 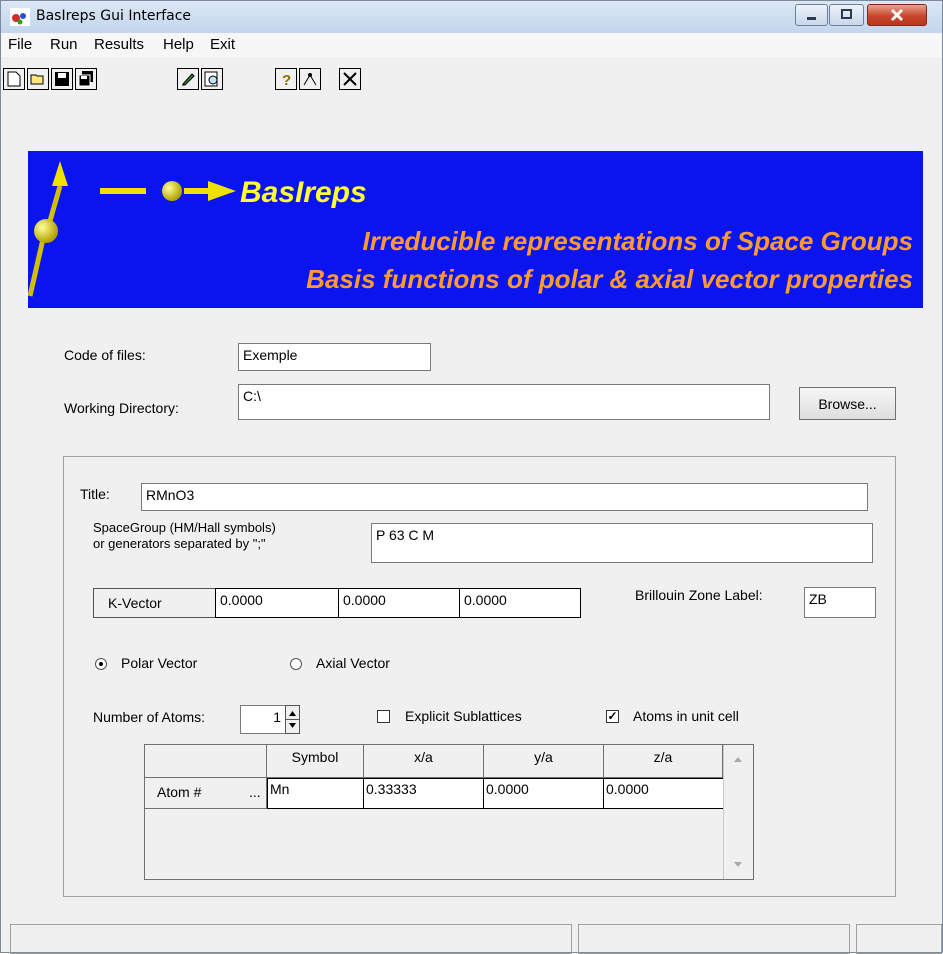 I want to click on menu-bar: File Run Results Help Exit, so click(x=471, y=45).